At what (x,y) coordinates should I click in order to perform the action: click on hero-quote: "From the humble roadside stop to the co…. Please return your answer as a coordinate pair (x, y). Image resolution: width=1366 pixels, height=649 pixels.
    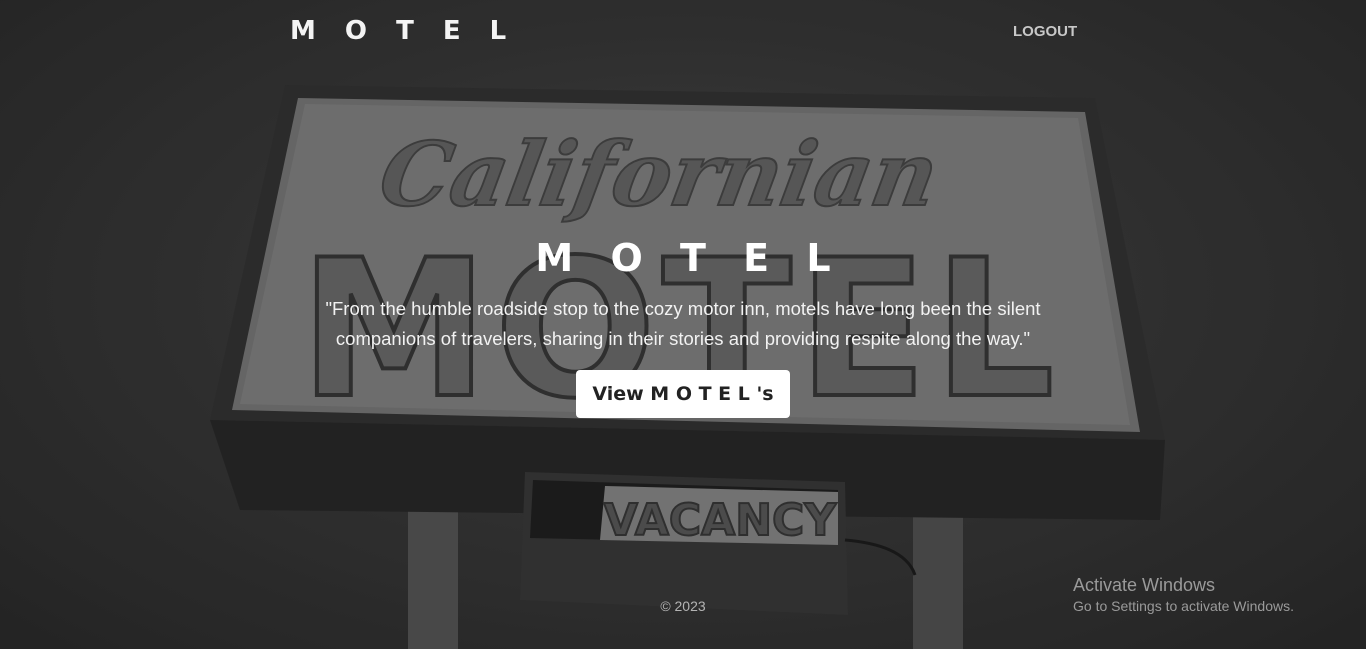
    Looking at the image, I should click on (683, 323).